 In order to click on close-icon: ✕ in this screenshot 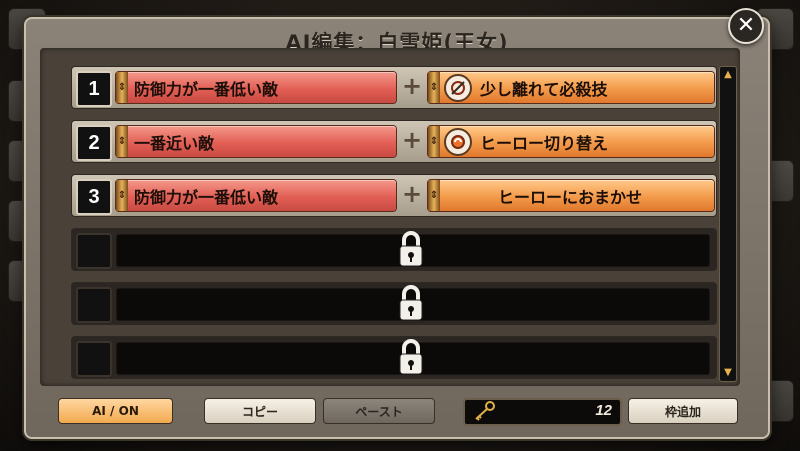, I will do `click(746, 25)`.